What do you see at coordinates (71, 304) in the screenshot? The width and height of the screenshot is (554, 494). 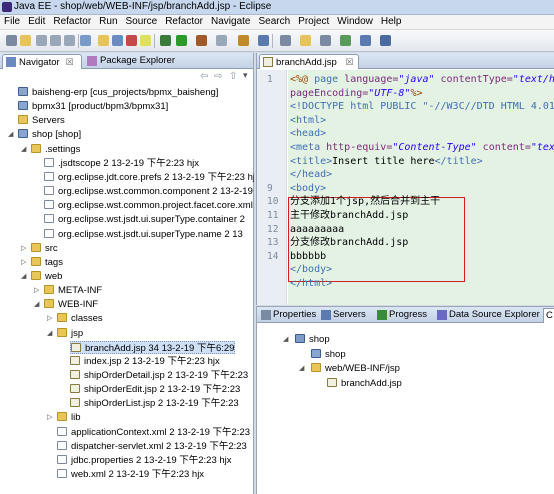 I see `tree-item: WEB-INF` at bounding box center [71, 304].